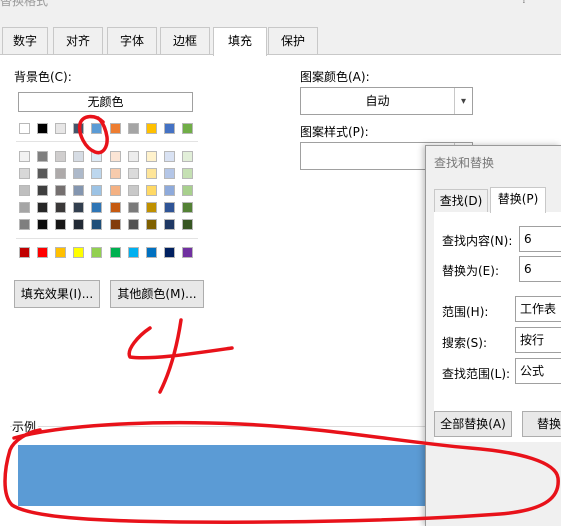 This screenshot has width=561, height=526. What do you see at coordinates (470, 271) in the screenshot?
I see `replace-label: 替换为(E):` at bounding box center [470, 271].